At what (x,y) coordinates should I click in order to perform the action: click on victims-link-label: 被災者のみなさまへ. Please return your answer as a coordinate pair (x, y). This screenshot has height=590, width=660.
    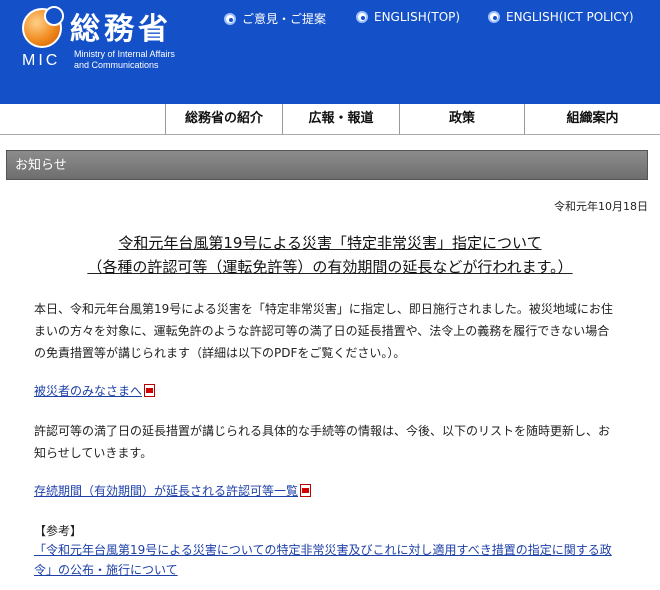
    Looking at the image, I should click on (88, 391).